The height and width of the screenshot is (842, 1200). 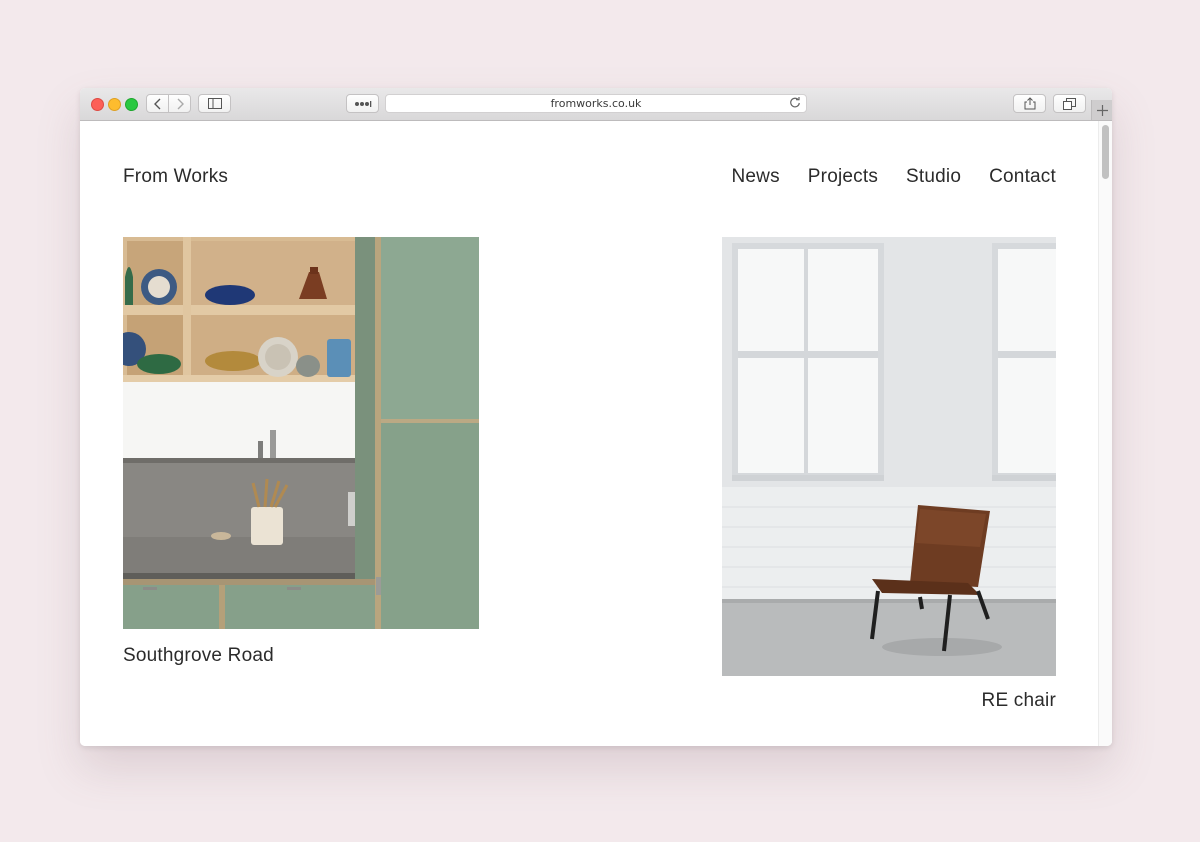 What do you see at coordinates (893, 177) in the screenshot?
I see `main-navigation: News Projects Studio Contact` at bounding box center [893, 177].